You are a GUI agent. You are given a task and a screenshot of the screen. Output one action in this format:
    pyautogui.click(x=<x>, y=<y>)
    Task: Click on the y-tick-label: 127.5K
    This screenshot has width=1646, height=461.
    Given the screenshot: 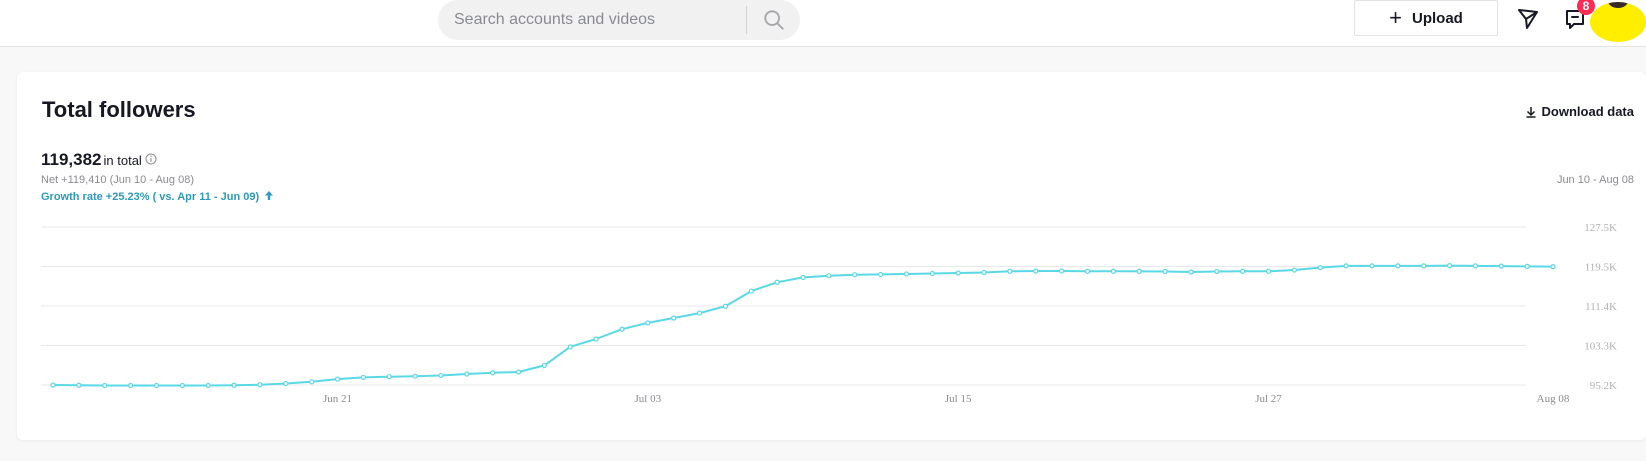 What is the action you would take?
    pyautogui.click(x=1600, y=228)
    